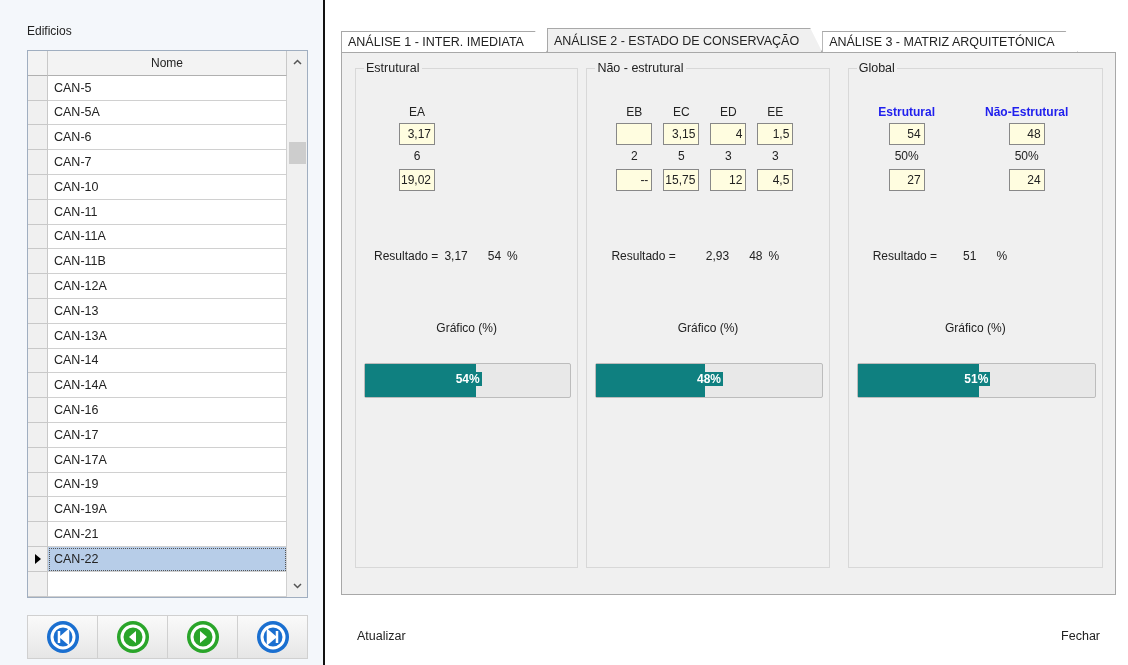 The height and width of the screenshot is (665, 1128). What do you see at coordinates (167, 559) in the screenshot?
I see `table-cell: CAN-22` at bounding box center [167, 559].